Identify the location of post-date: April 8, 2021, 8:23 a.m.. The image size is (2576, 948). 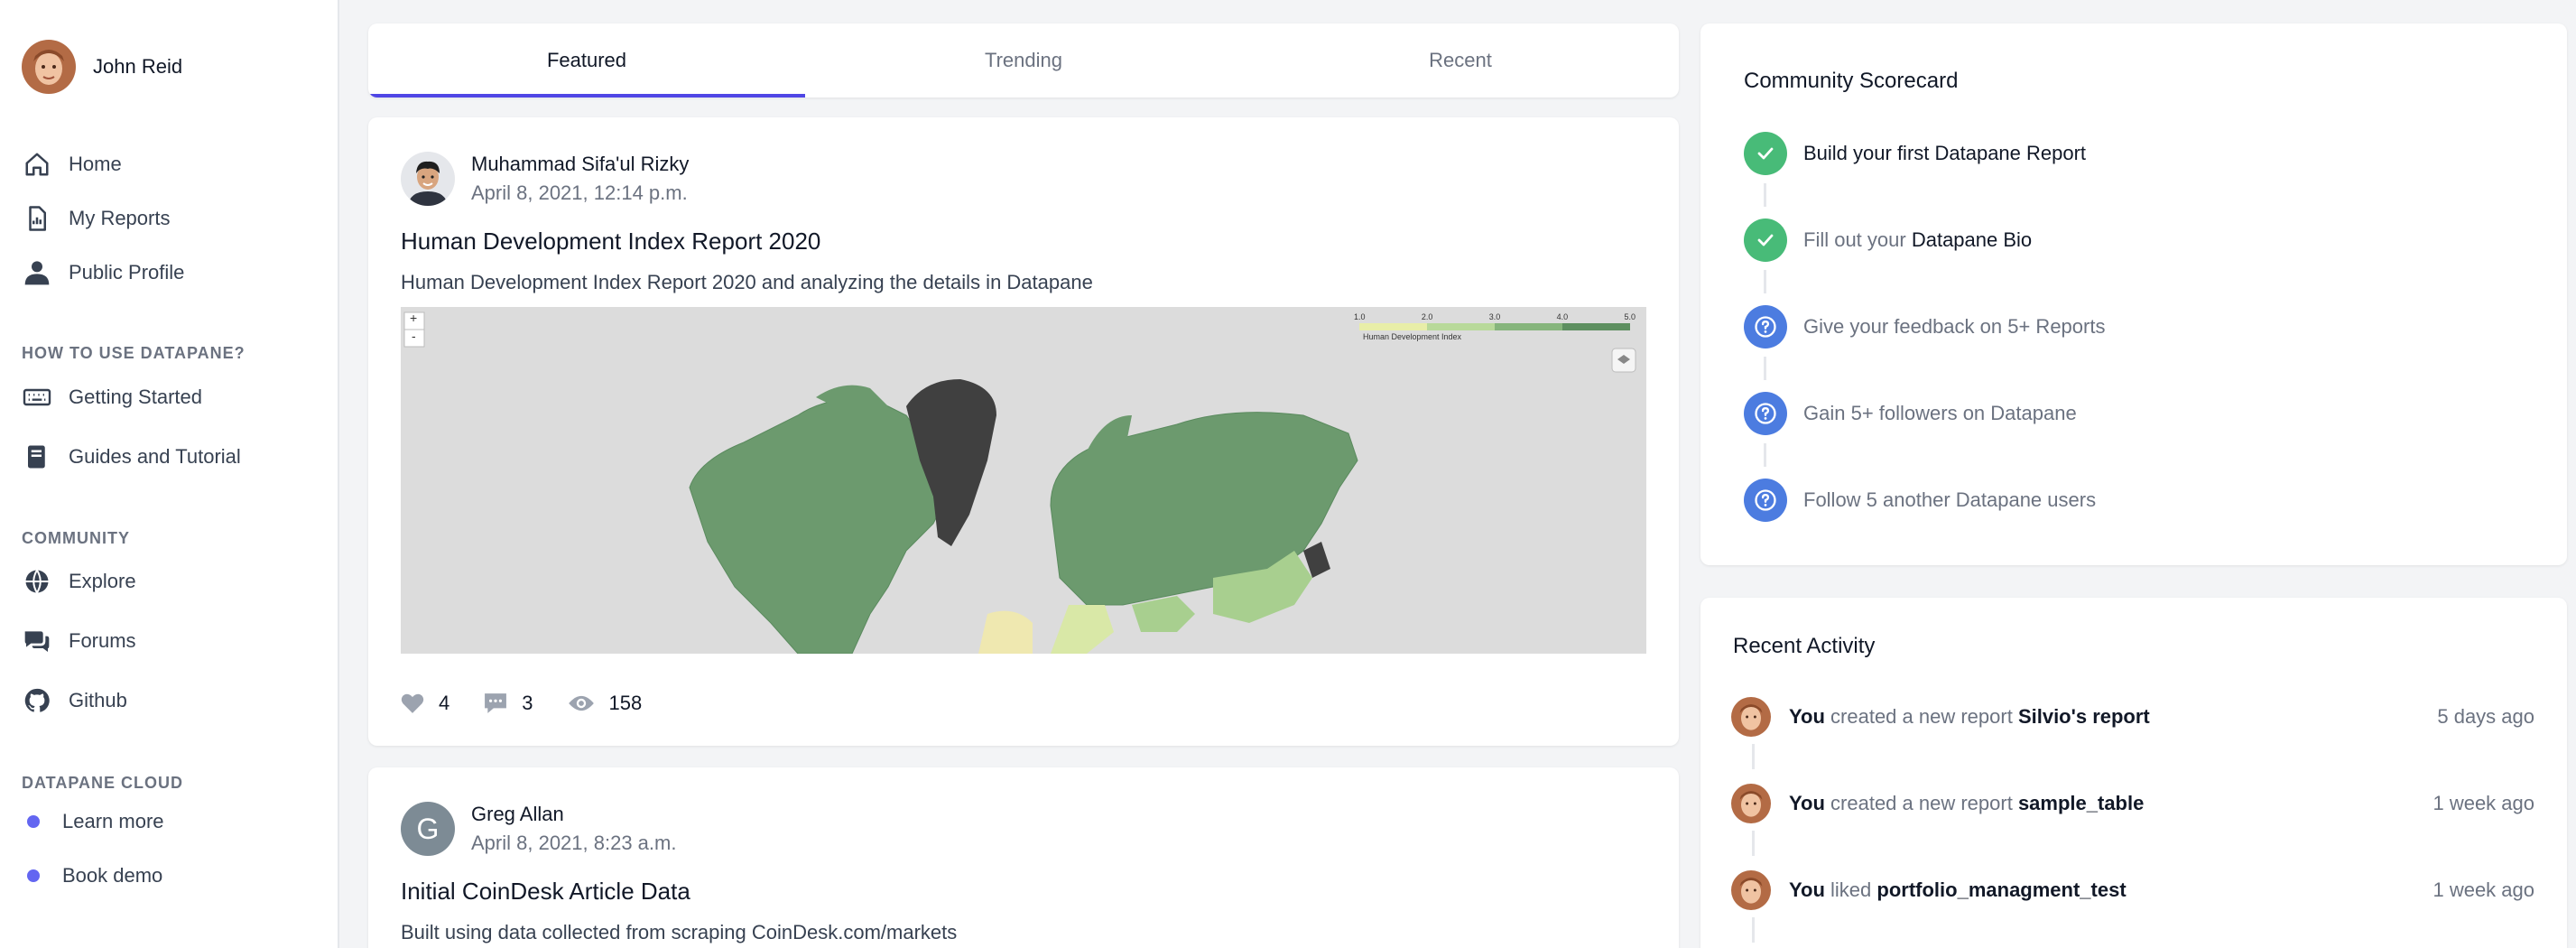
(574, 843).